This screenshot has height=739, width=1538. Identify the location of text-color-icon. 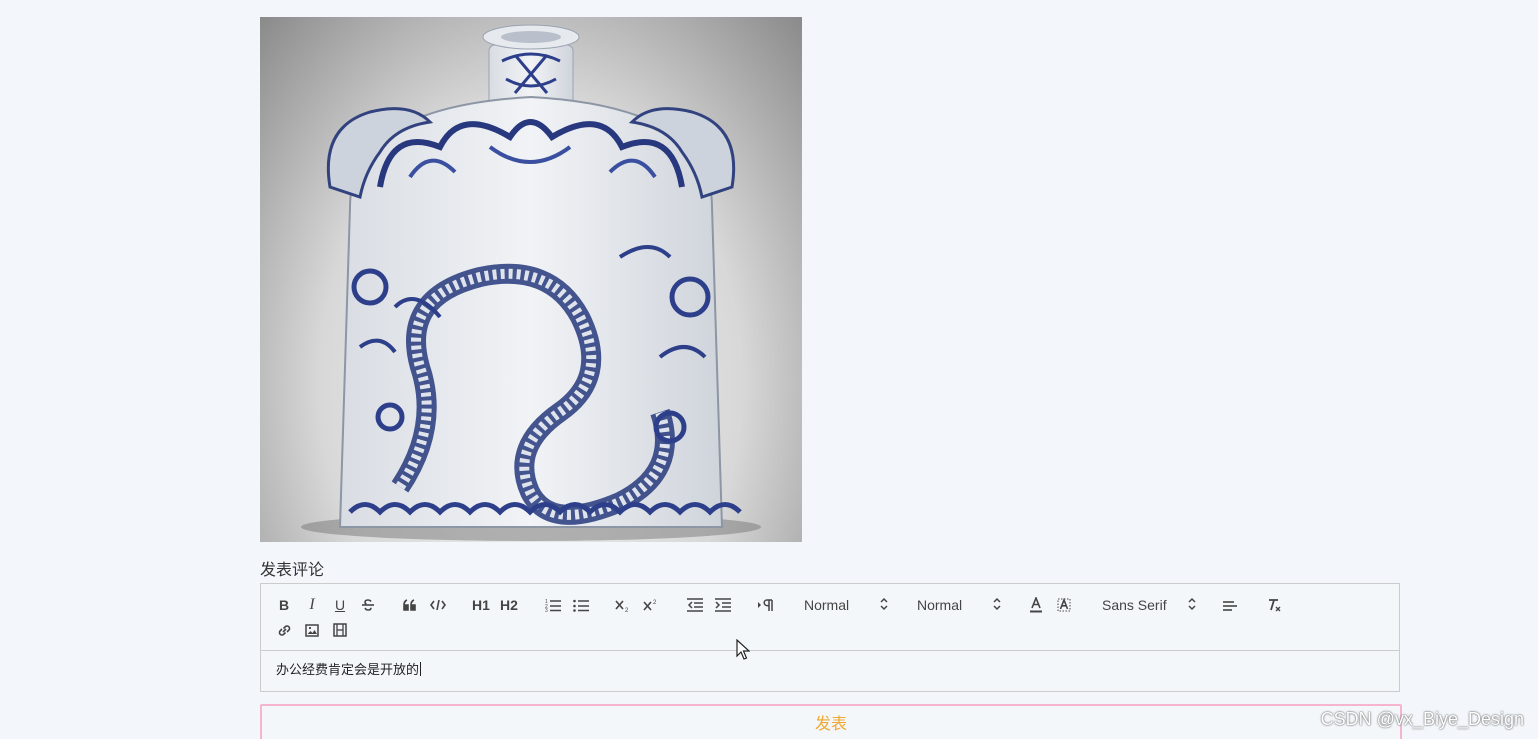
(1036, 605).